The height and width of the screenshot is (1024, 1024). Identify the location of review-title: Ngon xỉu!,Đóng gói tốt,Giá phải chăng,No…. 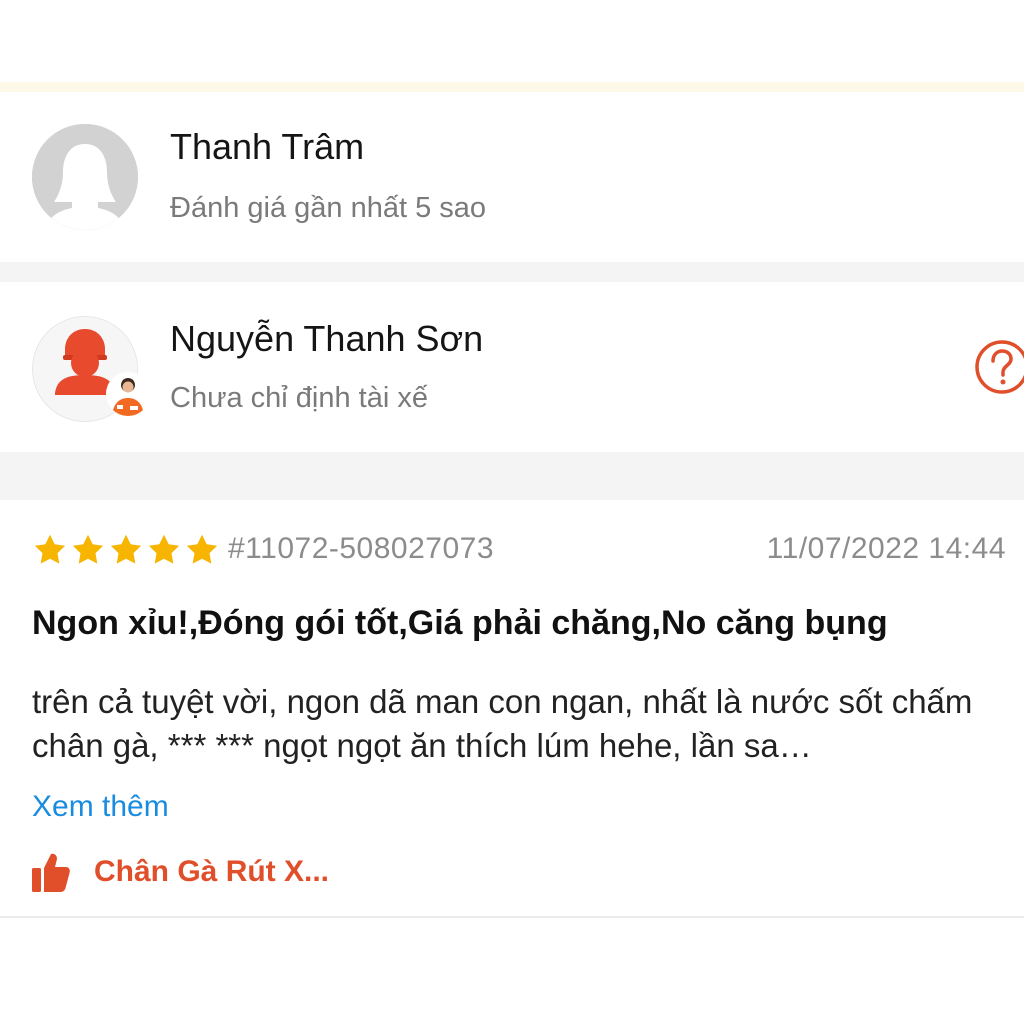
(460, 623).